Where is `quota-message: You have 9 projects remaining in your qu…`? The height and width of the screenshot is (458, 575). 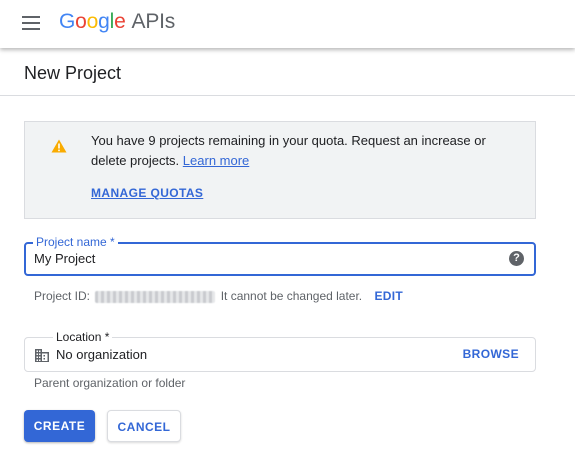
quota-message: You have 9 projects remaining in your qu… is located at coordinates (301, 151).